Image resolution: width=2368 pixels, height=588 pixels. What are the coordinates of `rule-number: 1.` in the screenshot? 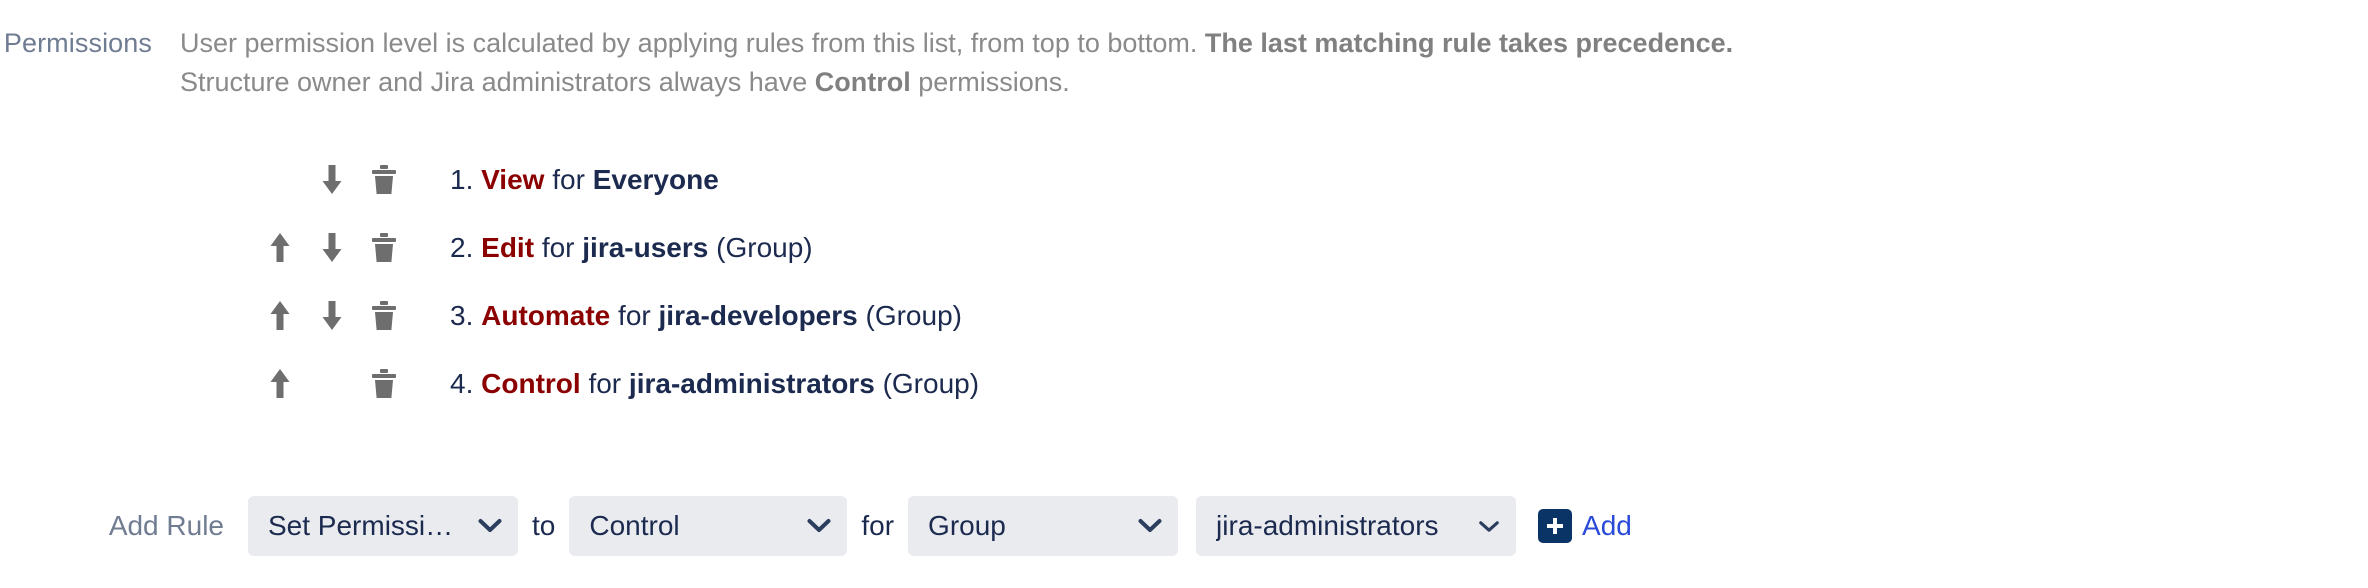 It's located at (462, 179).